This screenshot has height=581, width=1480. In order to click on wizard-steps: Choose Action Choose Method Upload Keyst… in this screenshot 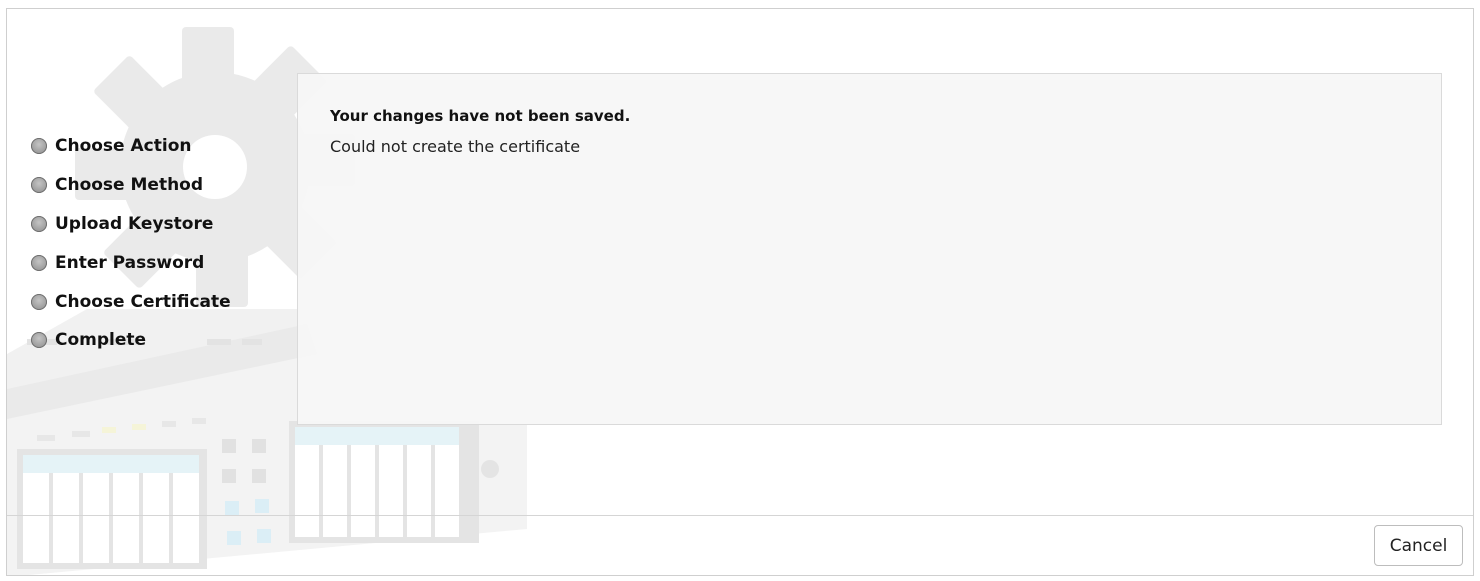, I will do `click(131, 243)`.